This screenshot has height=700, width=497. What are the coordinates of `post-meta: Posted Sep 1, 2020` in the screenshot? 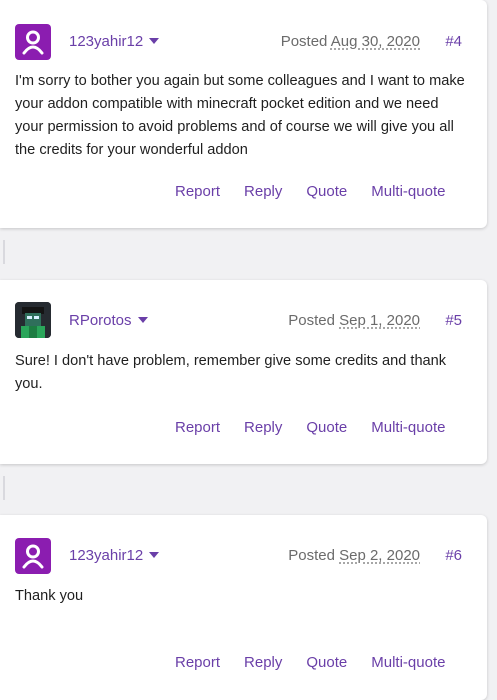 It's located at (354, 321).